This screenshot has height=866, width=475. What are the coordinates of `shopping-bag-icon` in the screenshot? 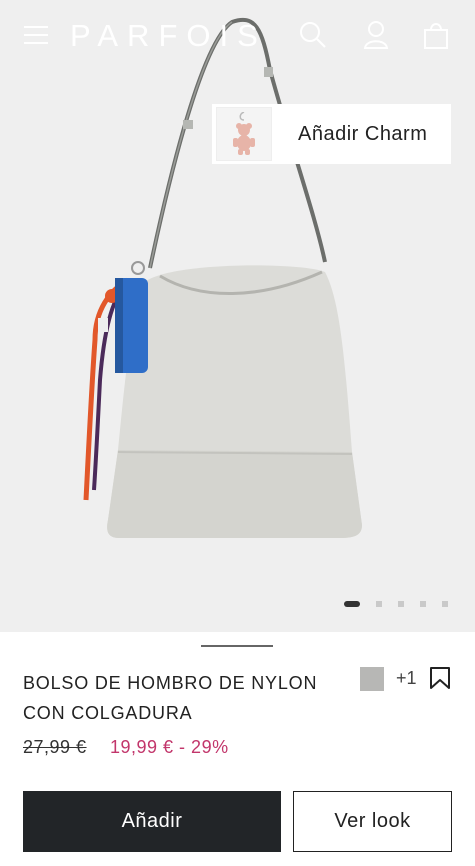 It's located at (436, 35).